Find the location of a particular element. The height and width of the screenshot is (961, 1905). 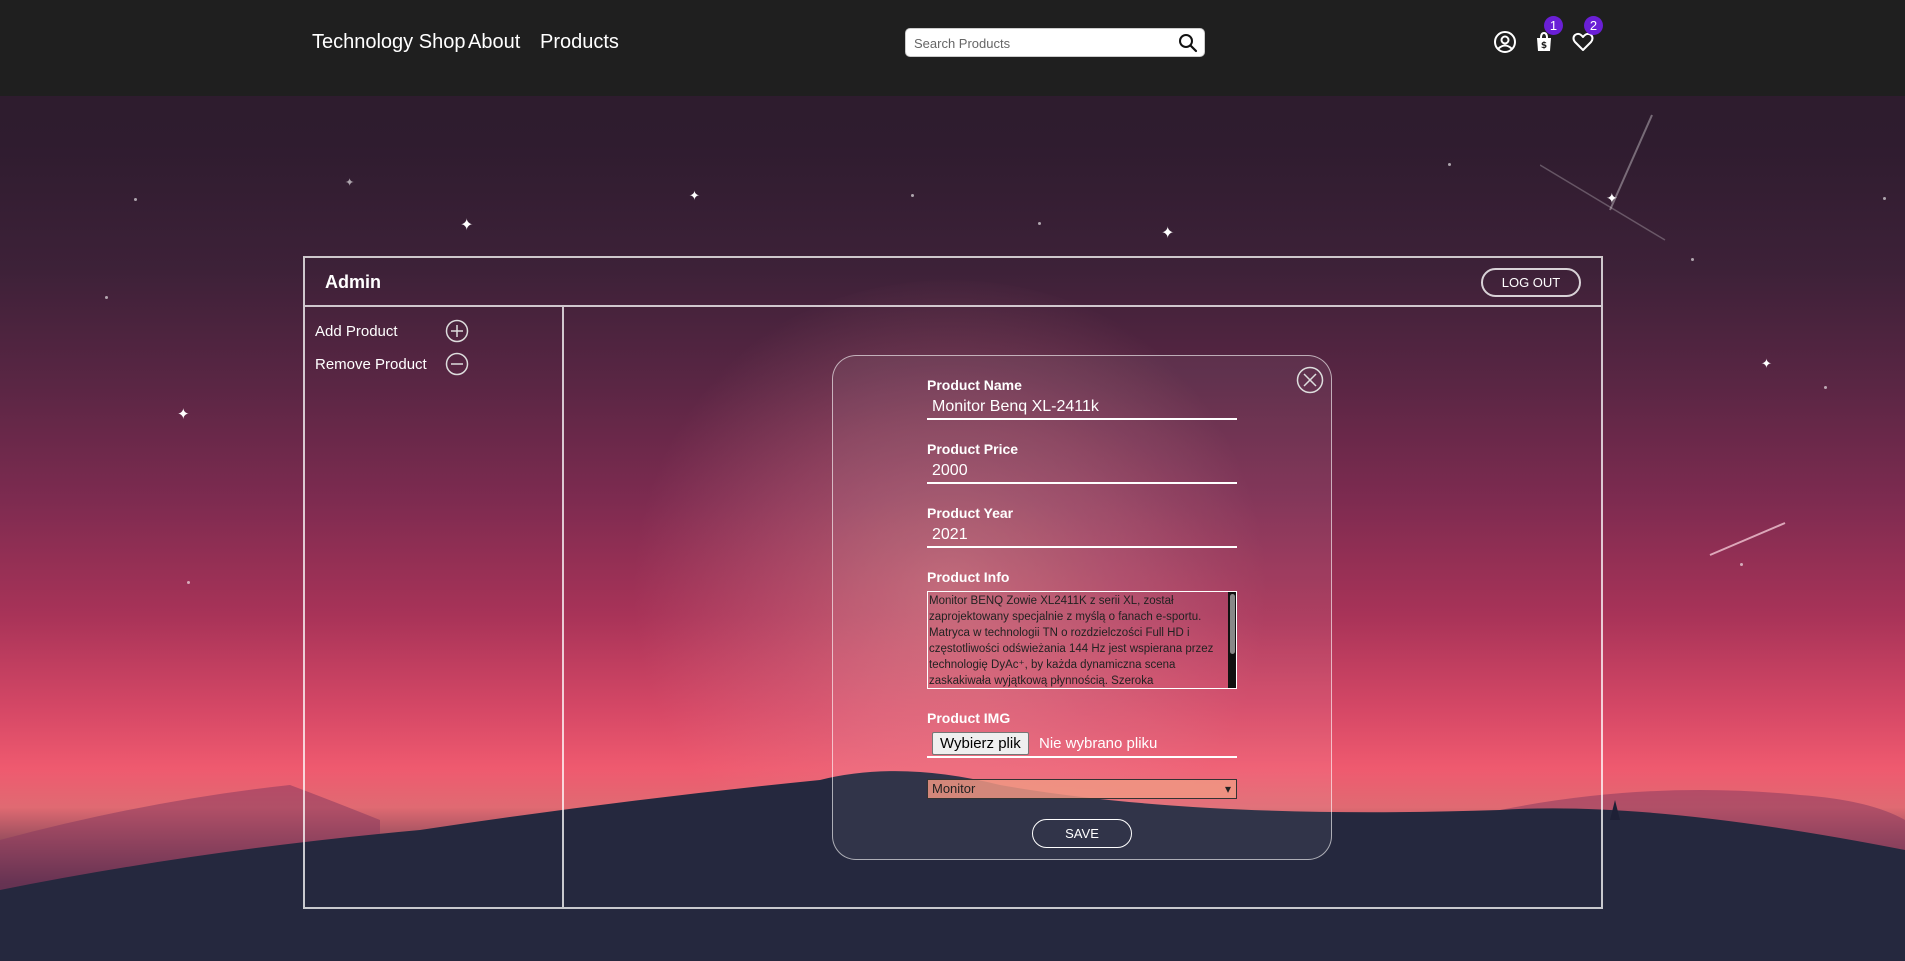

chevron-down-icon: ▾ is located at coordinates (1227, 789).